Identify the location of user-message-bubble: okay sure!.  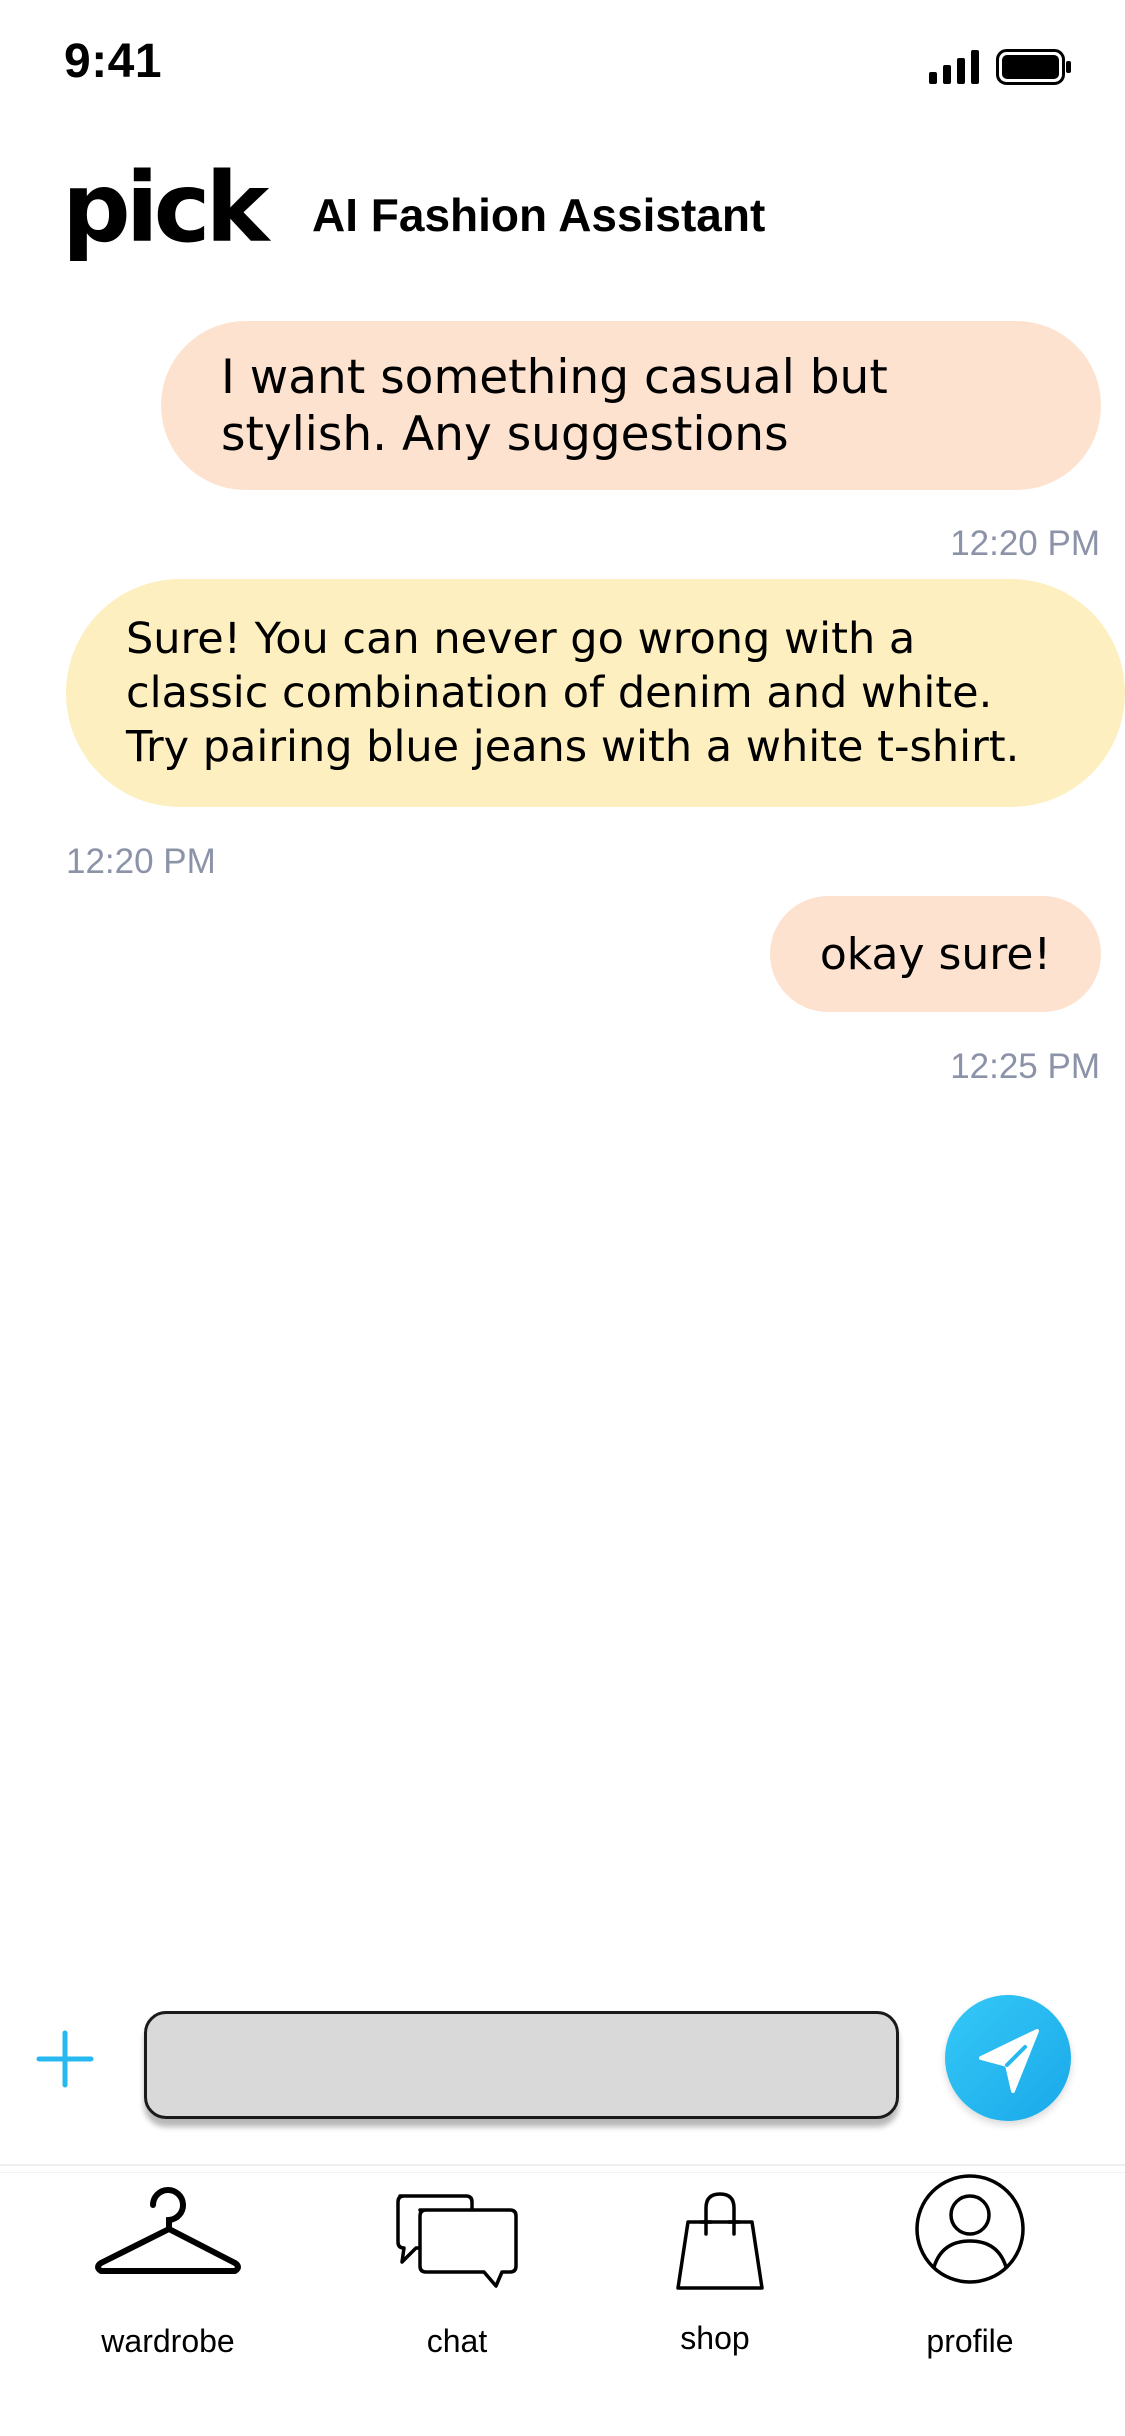
(935, 954).